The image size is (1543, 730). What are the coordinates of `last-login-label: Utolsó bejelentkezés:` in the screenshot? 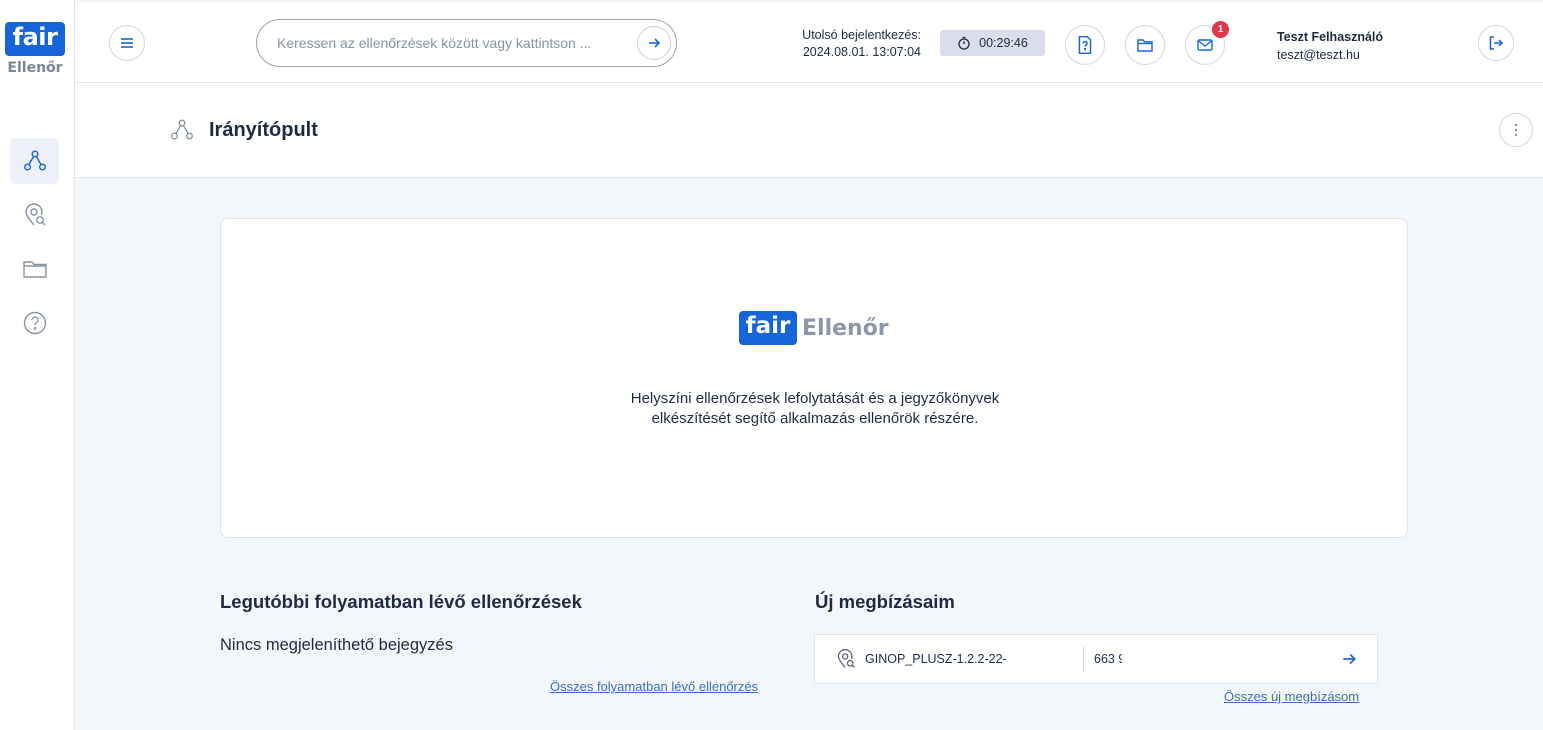 It's located at (861, 35).